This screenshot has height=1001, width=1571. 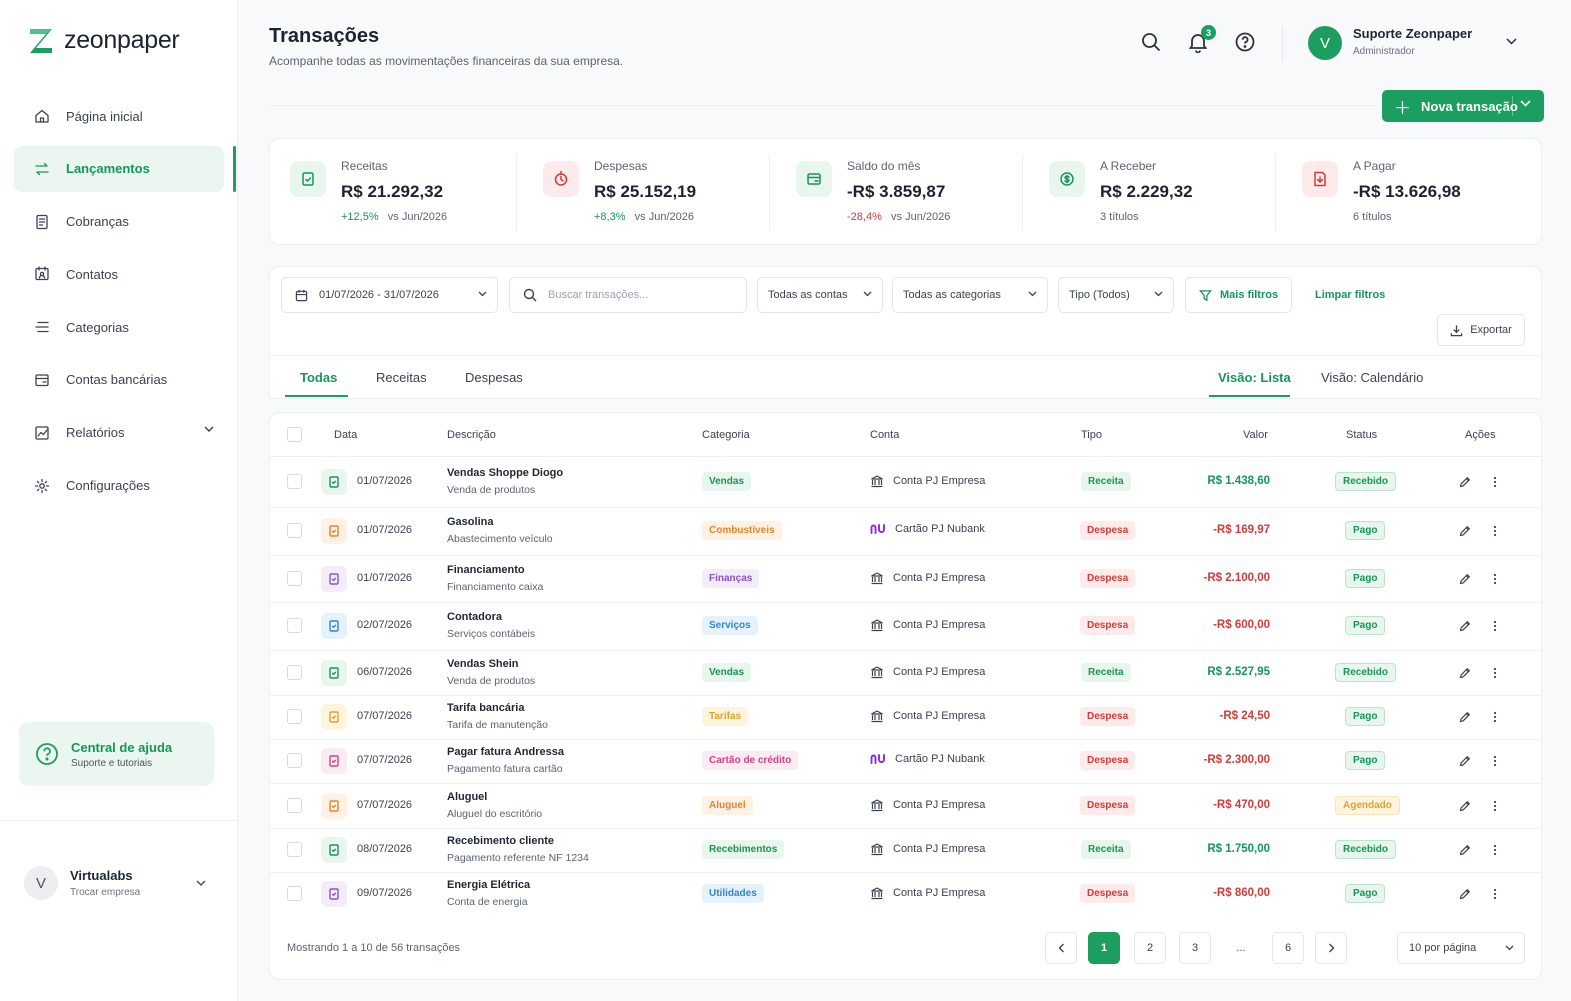 I want to click on chevron-right-icon, so click(x=1331, y=948).